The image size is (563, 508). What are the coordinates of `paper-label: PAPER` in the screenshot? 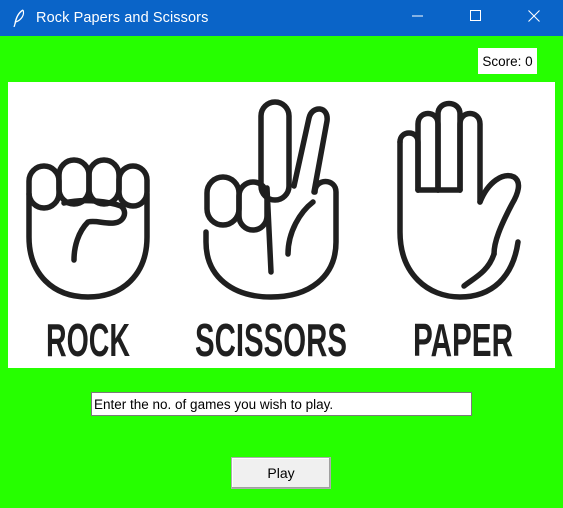 It's located at (463, 340).